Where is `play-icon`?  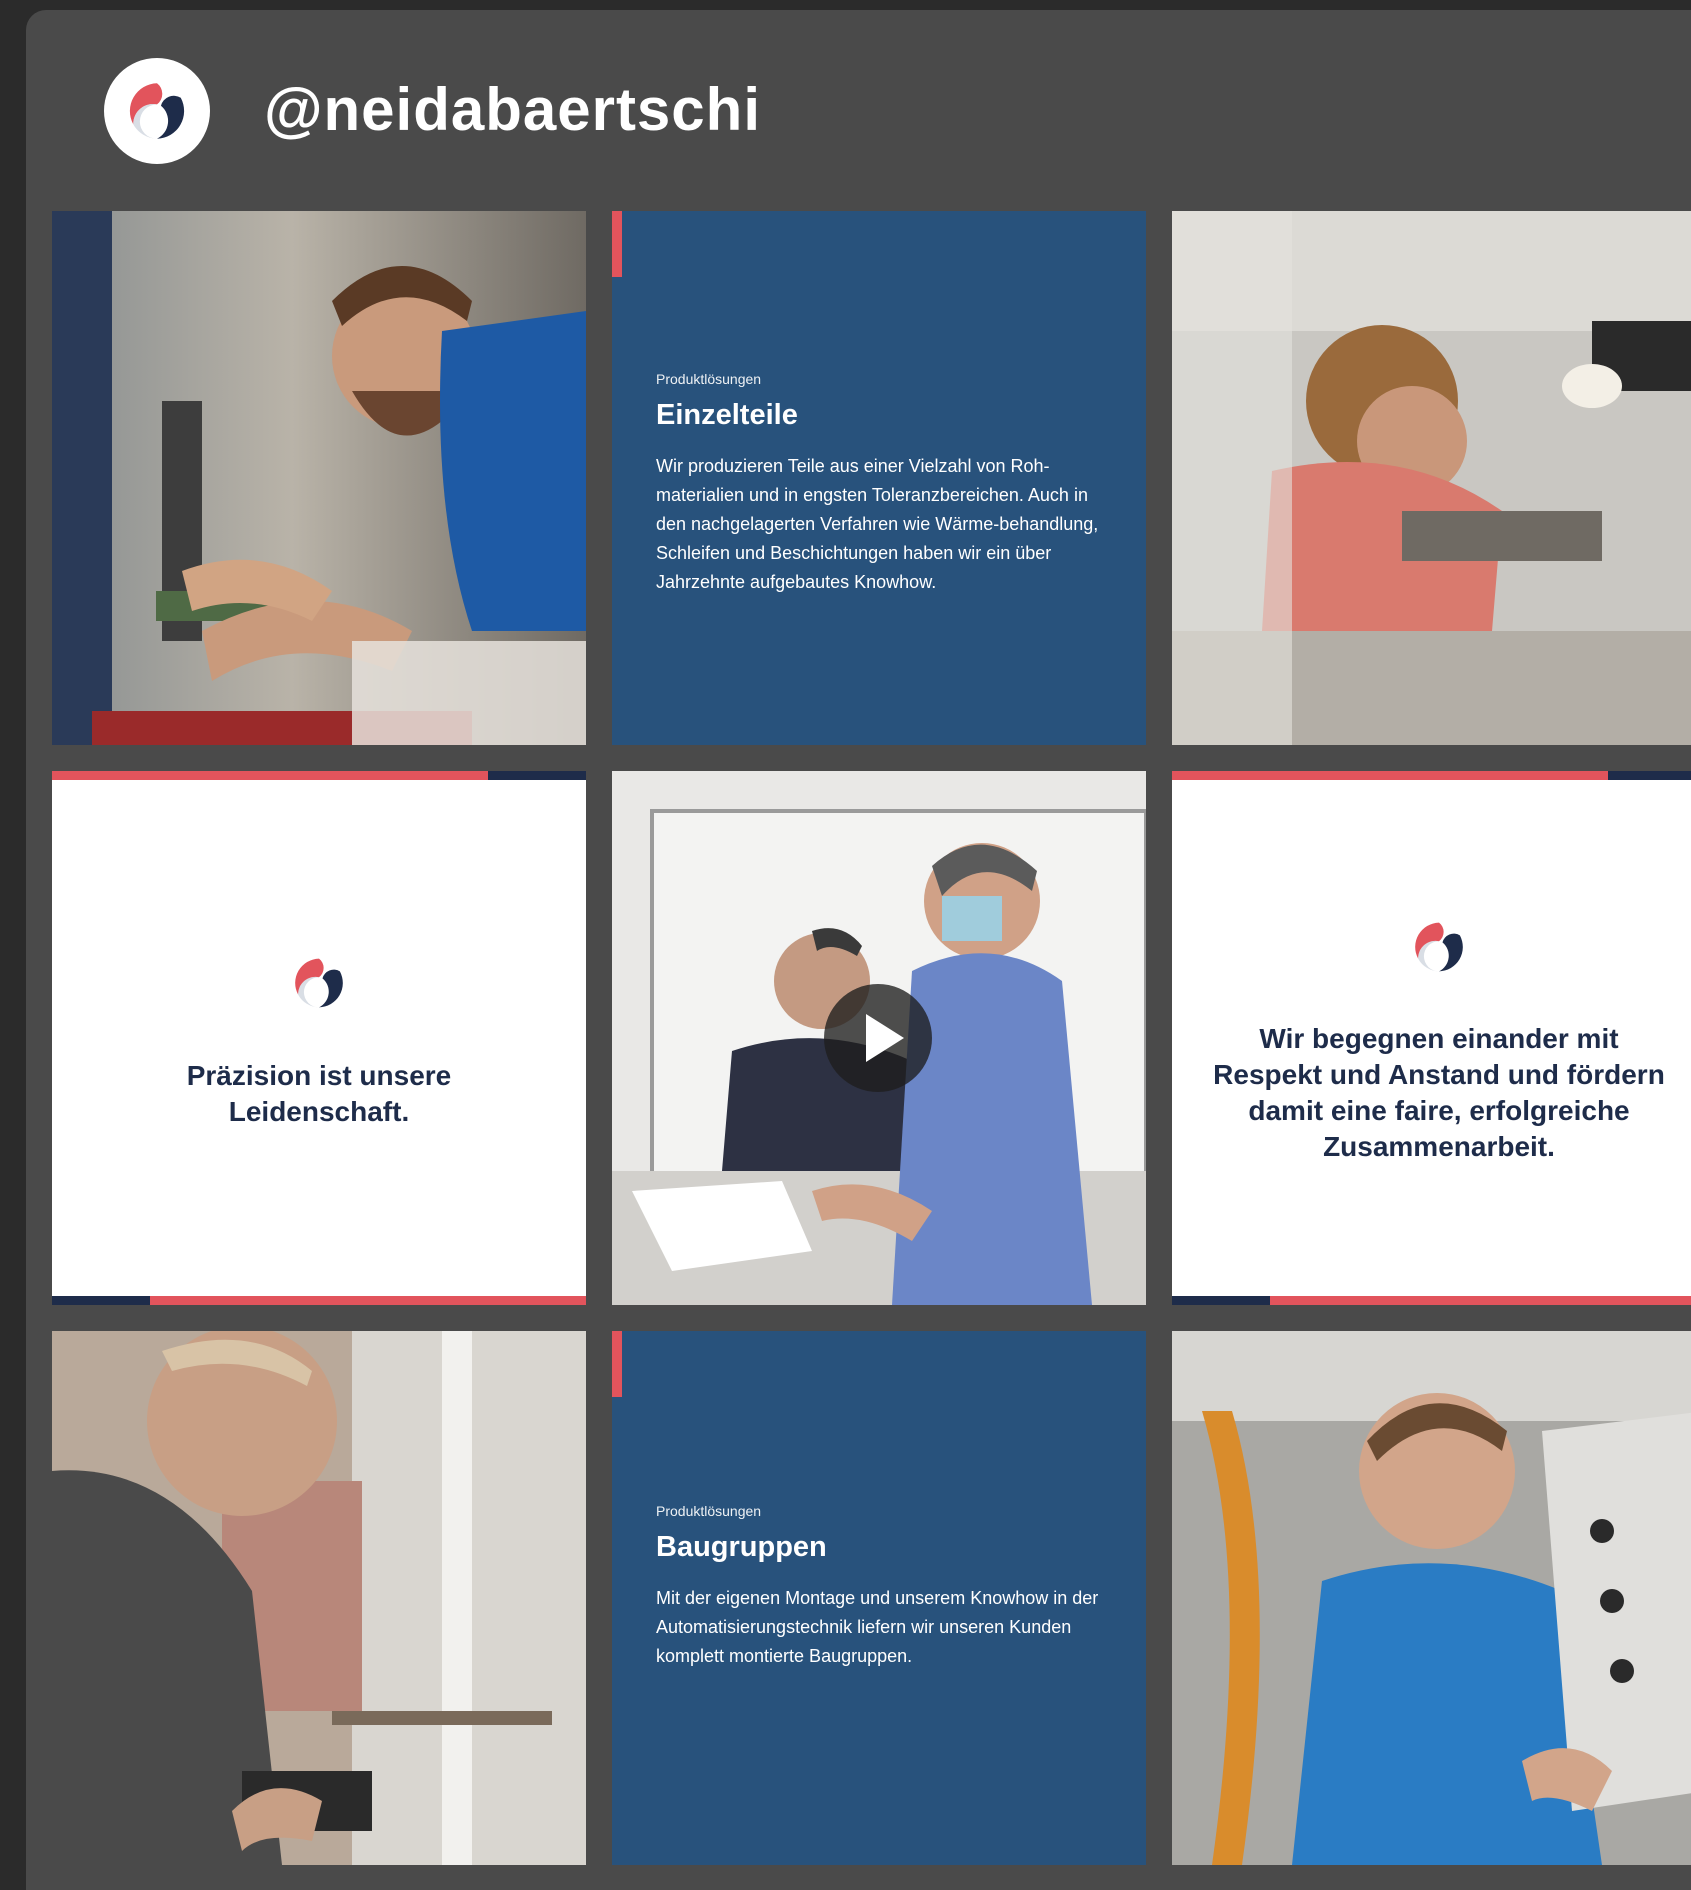 play-icon is located at coordinates (885, 1038).